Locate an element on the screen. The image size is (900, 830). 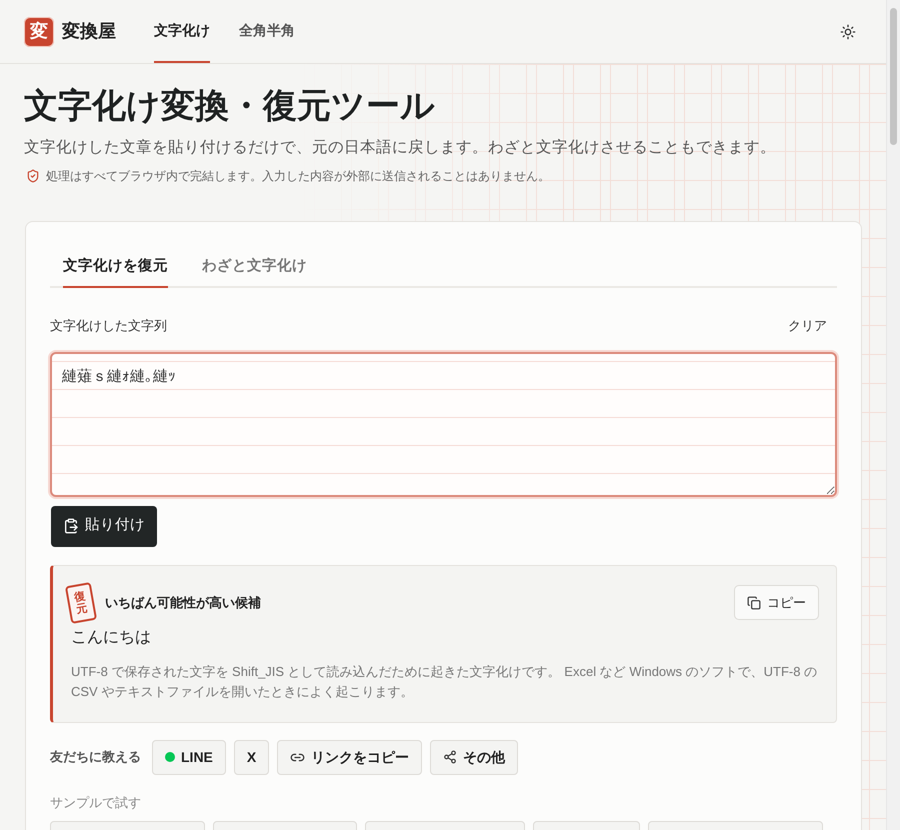
page-subtitle: 文字化けした文章を貼り付けるだけで、元の日本語に戻します。わざと文字化けさせることもできます。 is located at coordinates (400, 148).